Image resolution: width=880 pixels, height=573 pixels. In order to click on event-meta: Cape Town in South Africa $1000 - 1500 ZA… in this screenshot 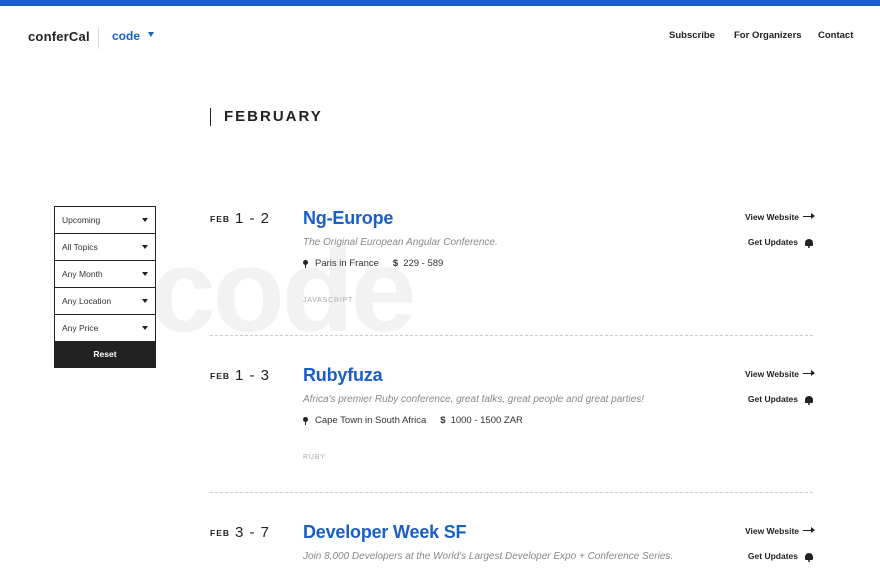, I will do `click(413, 420)`.